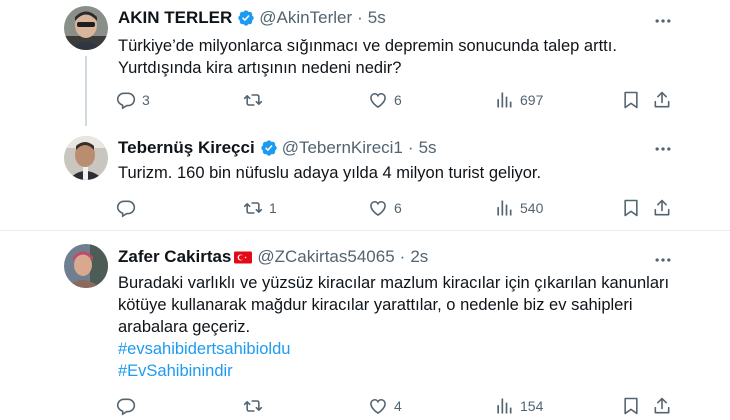 The height and width of the screenshot is (420, 730). I want to click on tweet-header: Tebernüş Kireçci @TebernKireci1 · 5s, so click(277, 148).